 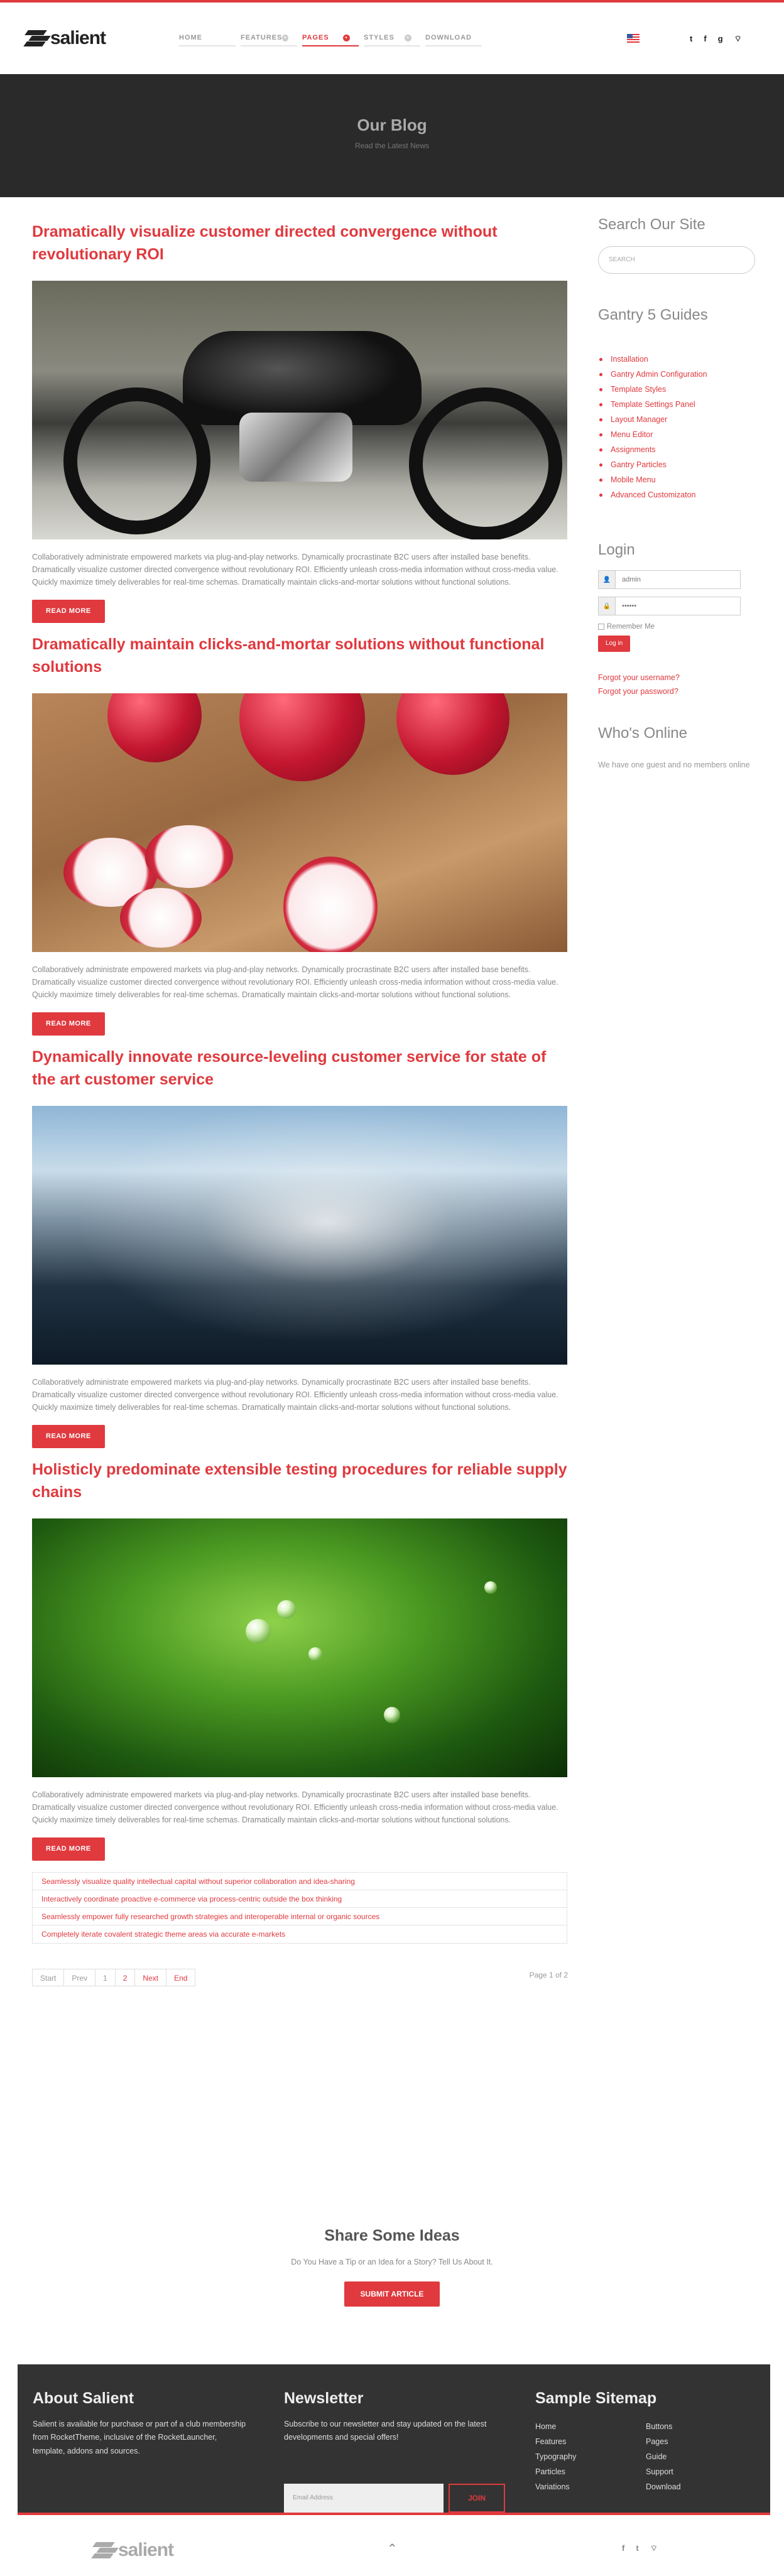 What do you see at coordinates (300, 1978) in the screenshot?
I see `pagination: Start Prev 1 2 Next End Page 1 of 2` at bounding box center [300, 1978].